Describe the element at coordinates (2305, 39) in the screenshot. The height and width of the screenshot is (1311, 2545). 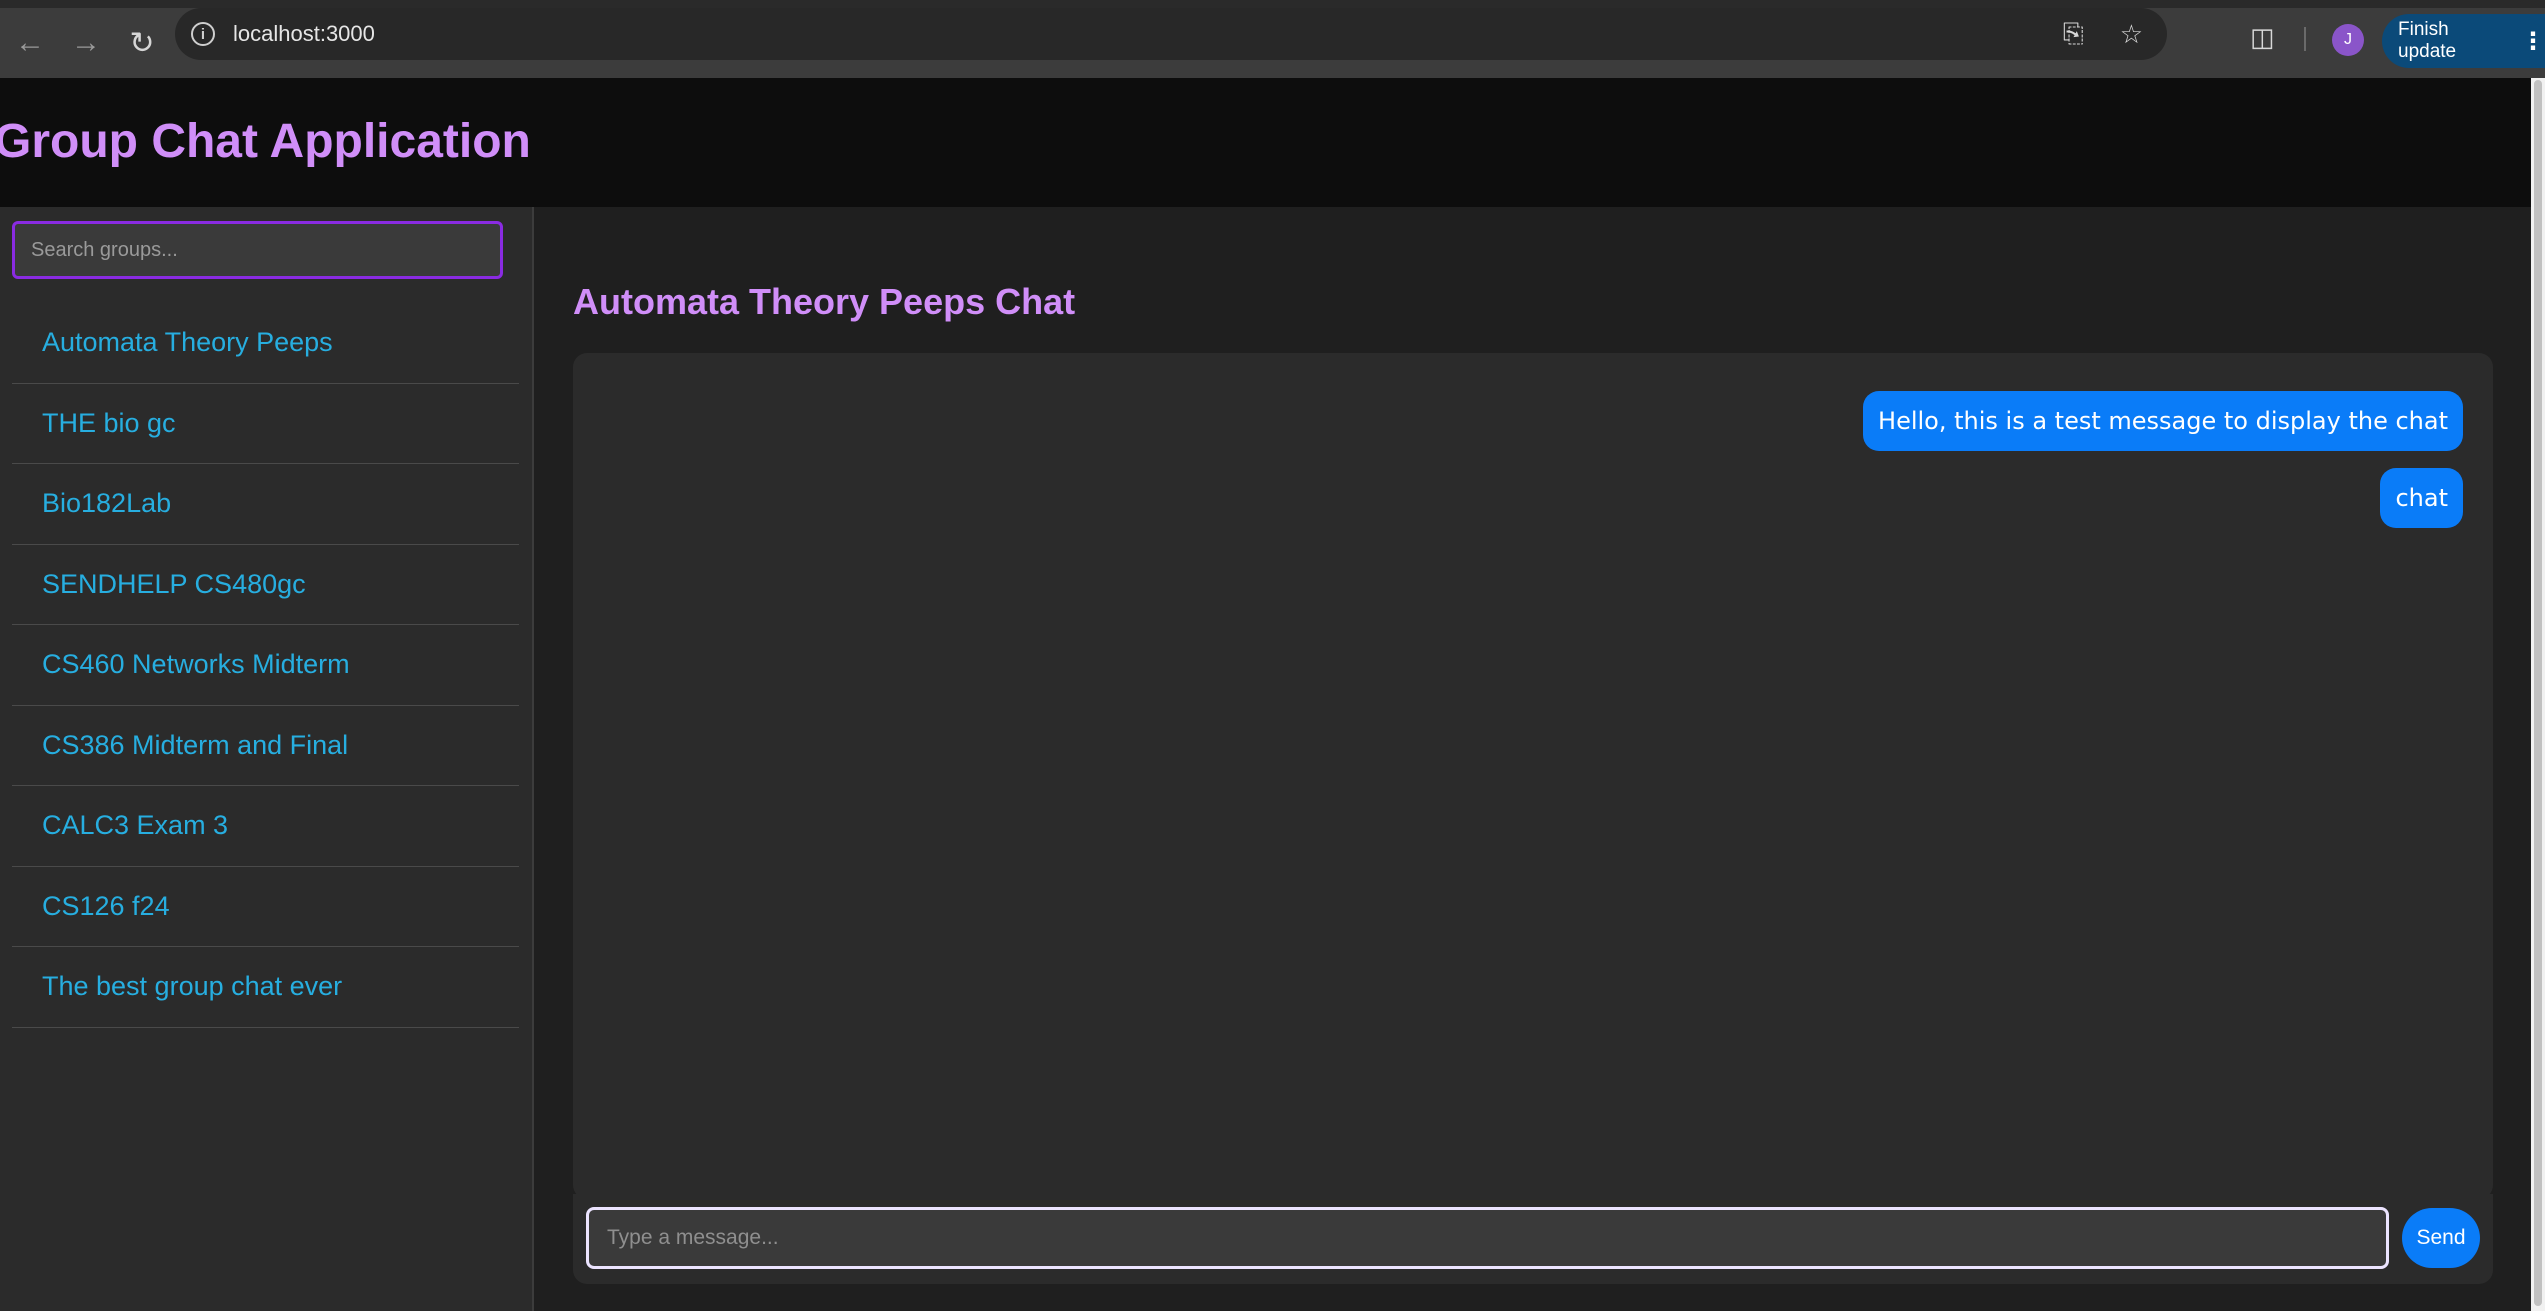
I see `toolbar-divider` at that location.